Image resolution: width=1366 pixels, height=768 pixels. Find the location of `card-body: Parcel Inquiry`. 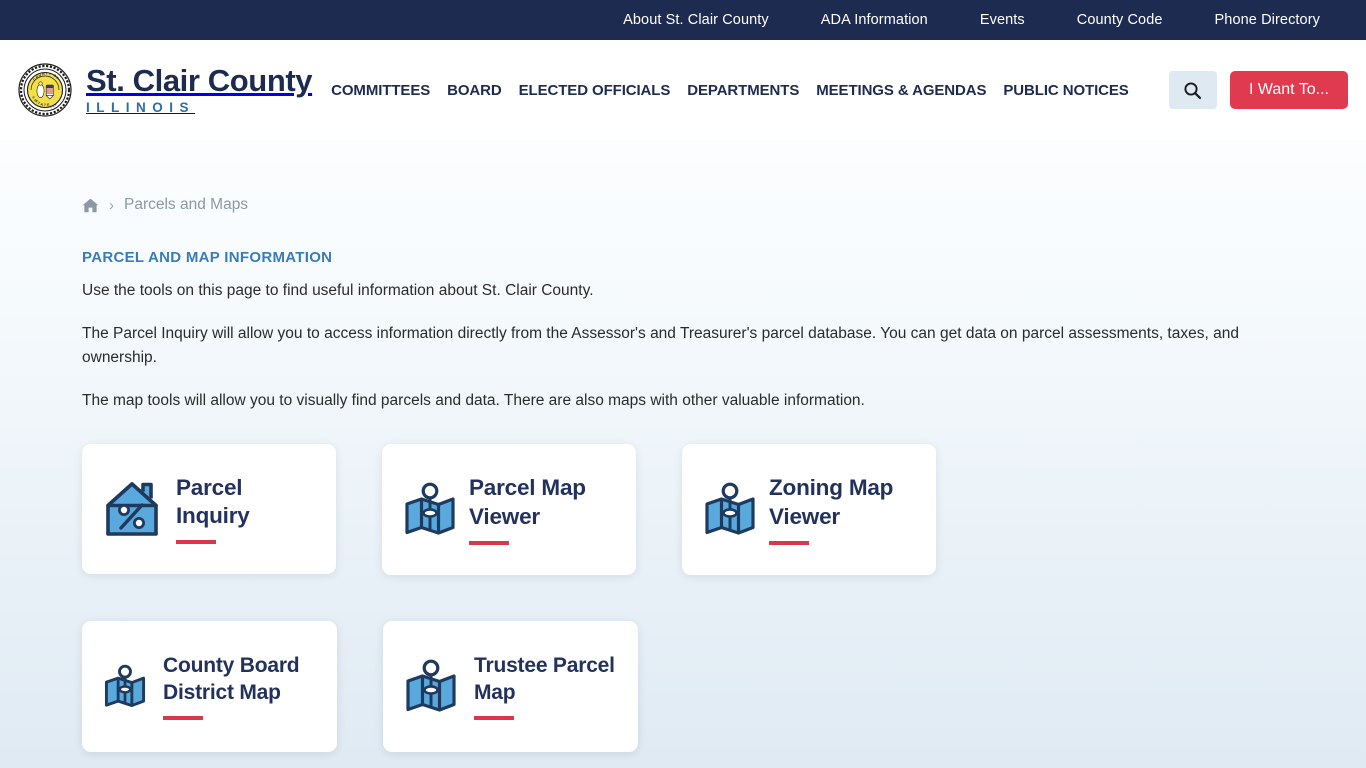

card-body: Parcel Inquiry is located at coordinates (245, 509).